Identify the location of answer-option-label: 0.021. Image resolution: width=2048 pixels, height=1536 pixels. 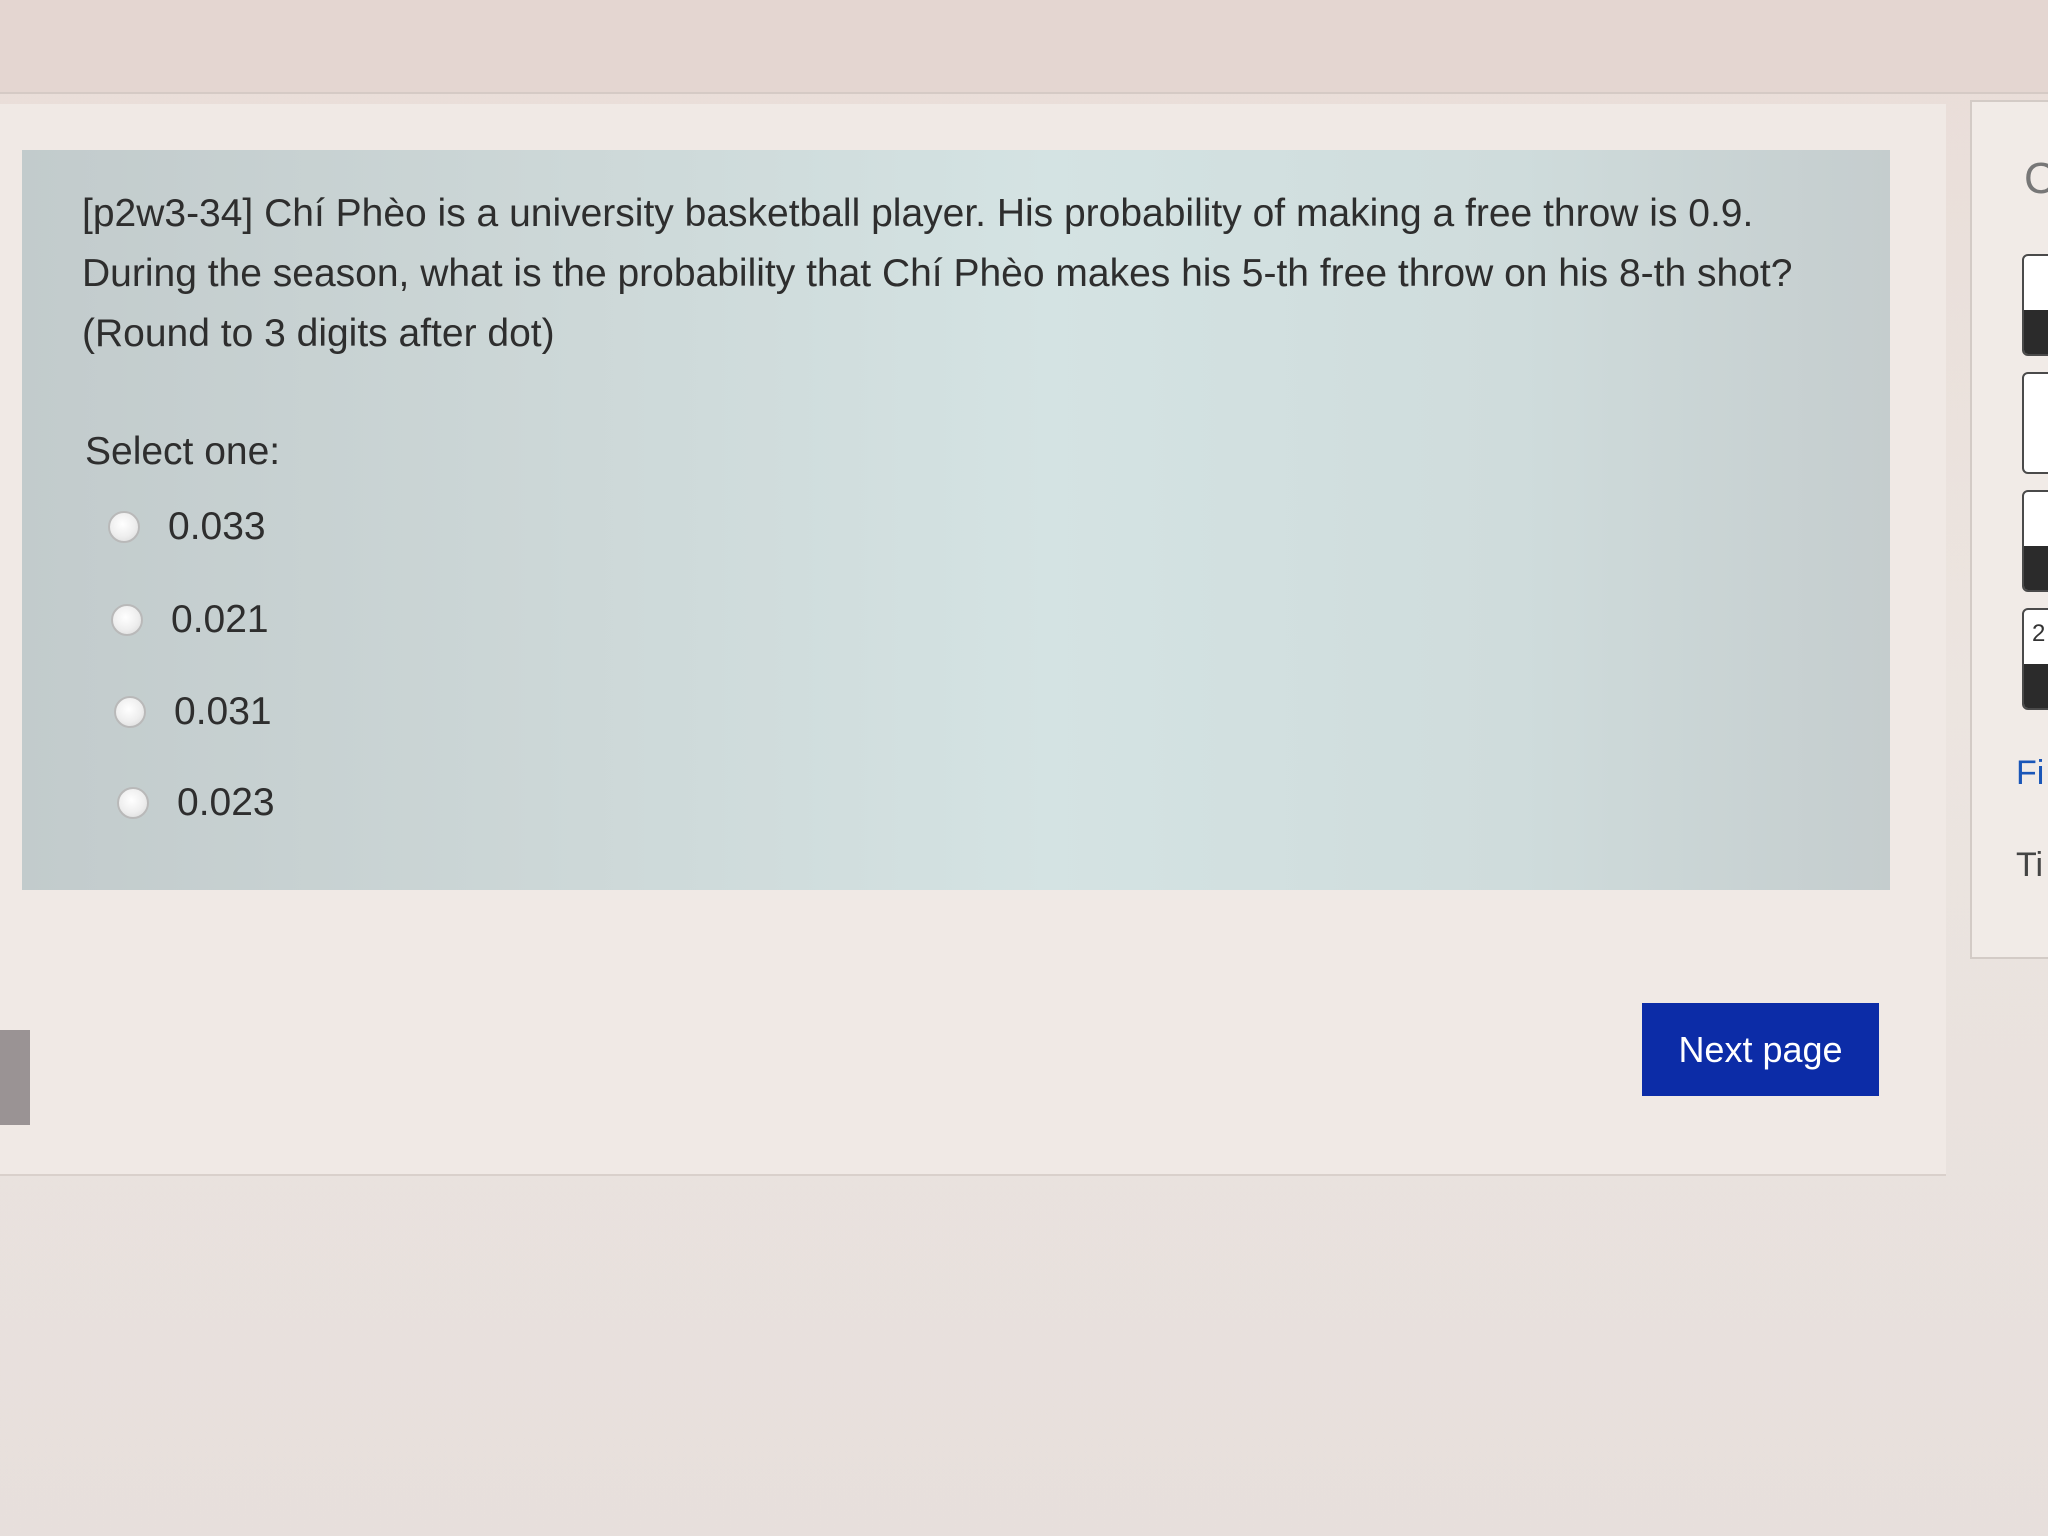
(220, 619).